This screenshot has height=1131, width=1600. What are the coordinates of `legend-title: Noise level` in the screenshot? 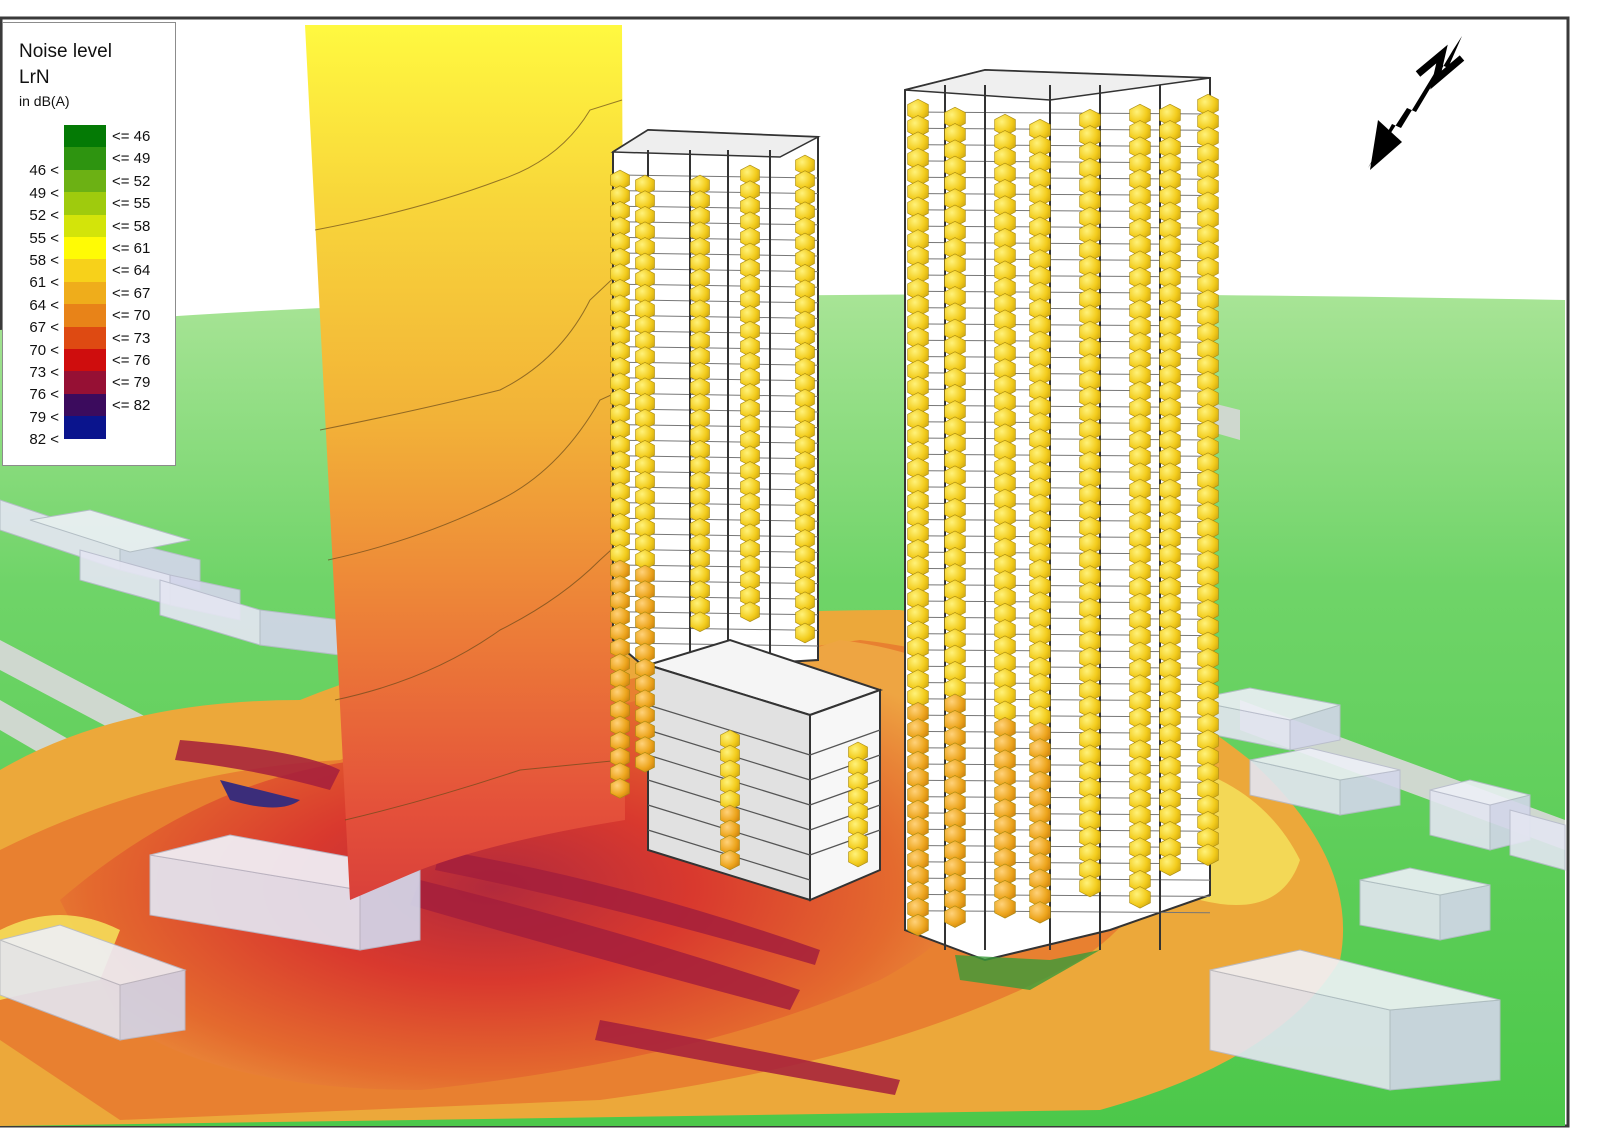 It's located at (65, 51).